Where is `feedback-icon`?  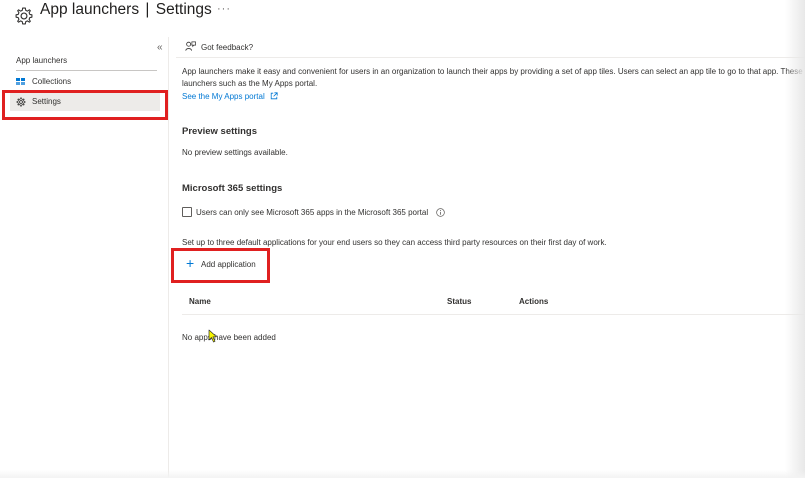 feedback-icon is located at coordinates (190, 46).